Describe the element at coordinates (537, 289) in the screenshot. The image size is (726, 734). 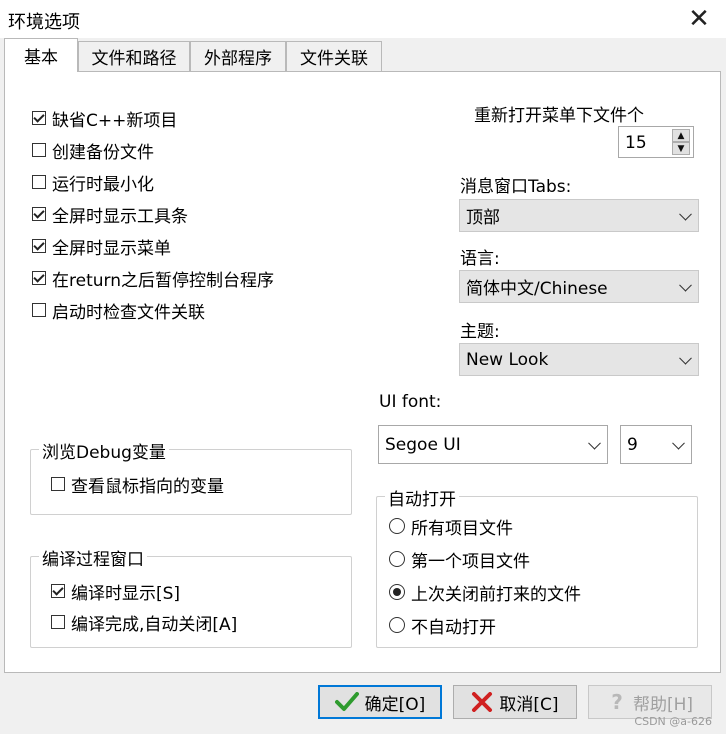
I see `language-value: 简体中文/Chinese` at that location.